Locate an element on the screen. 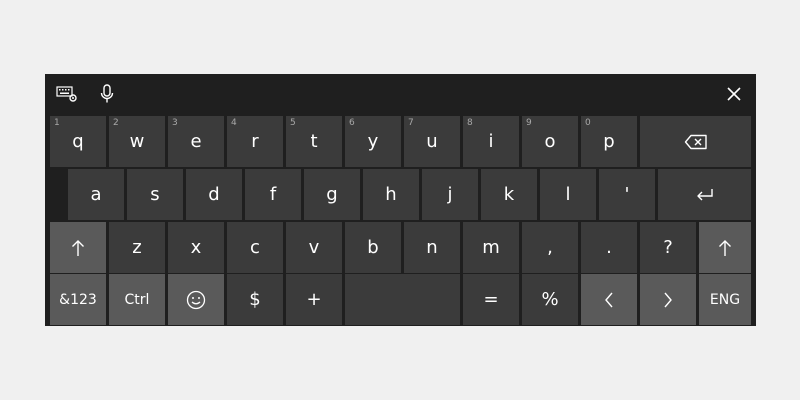 Image resolution: width=800 pixels, height=400 pixels. key-z: z is located at coordinates (137, 247).